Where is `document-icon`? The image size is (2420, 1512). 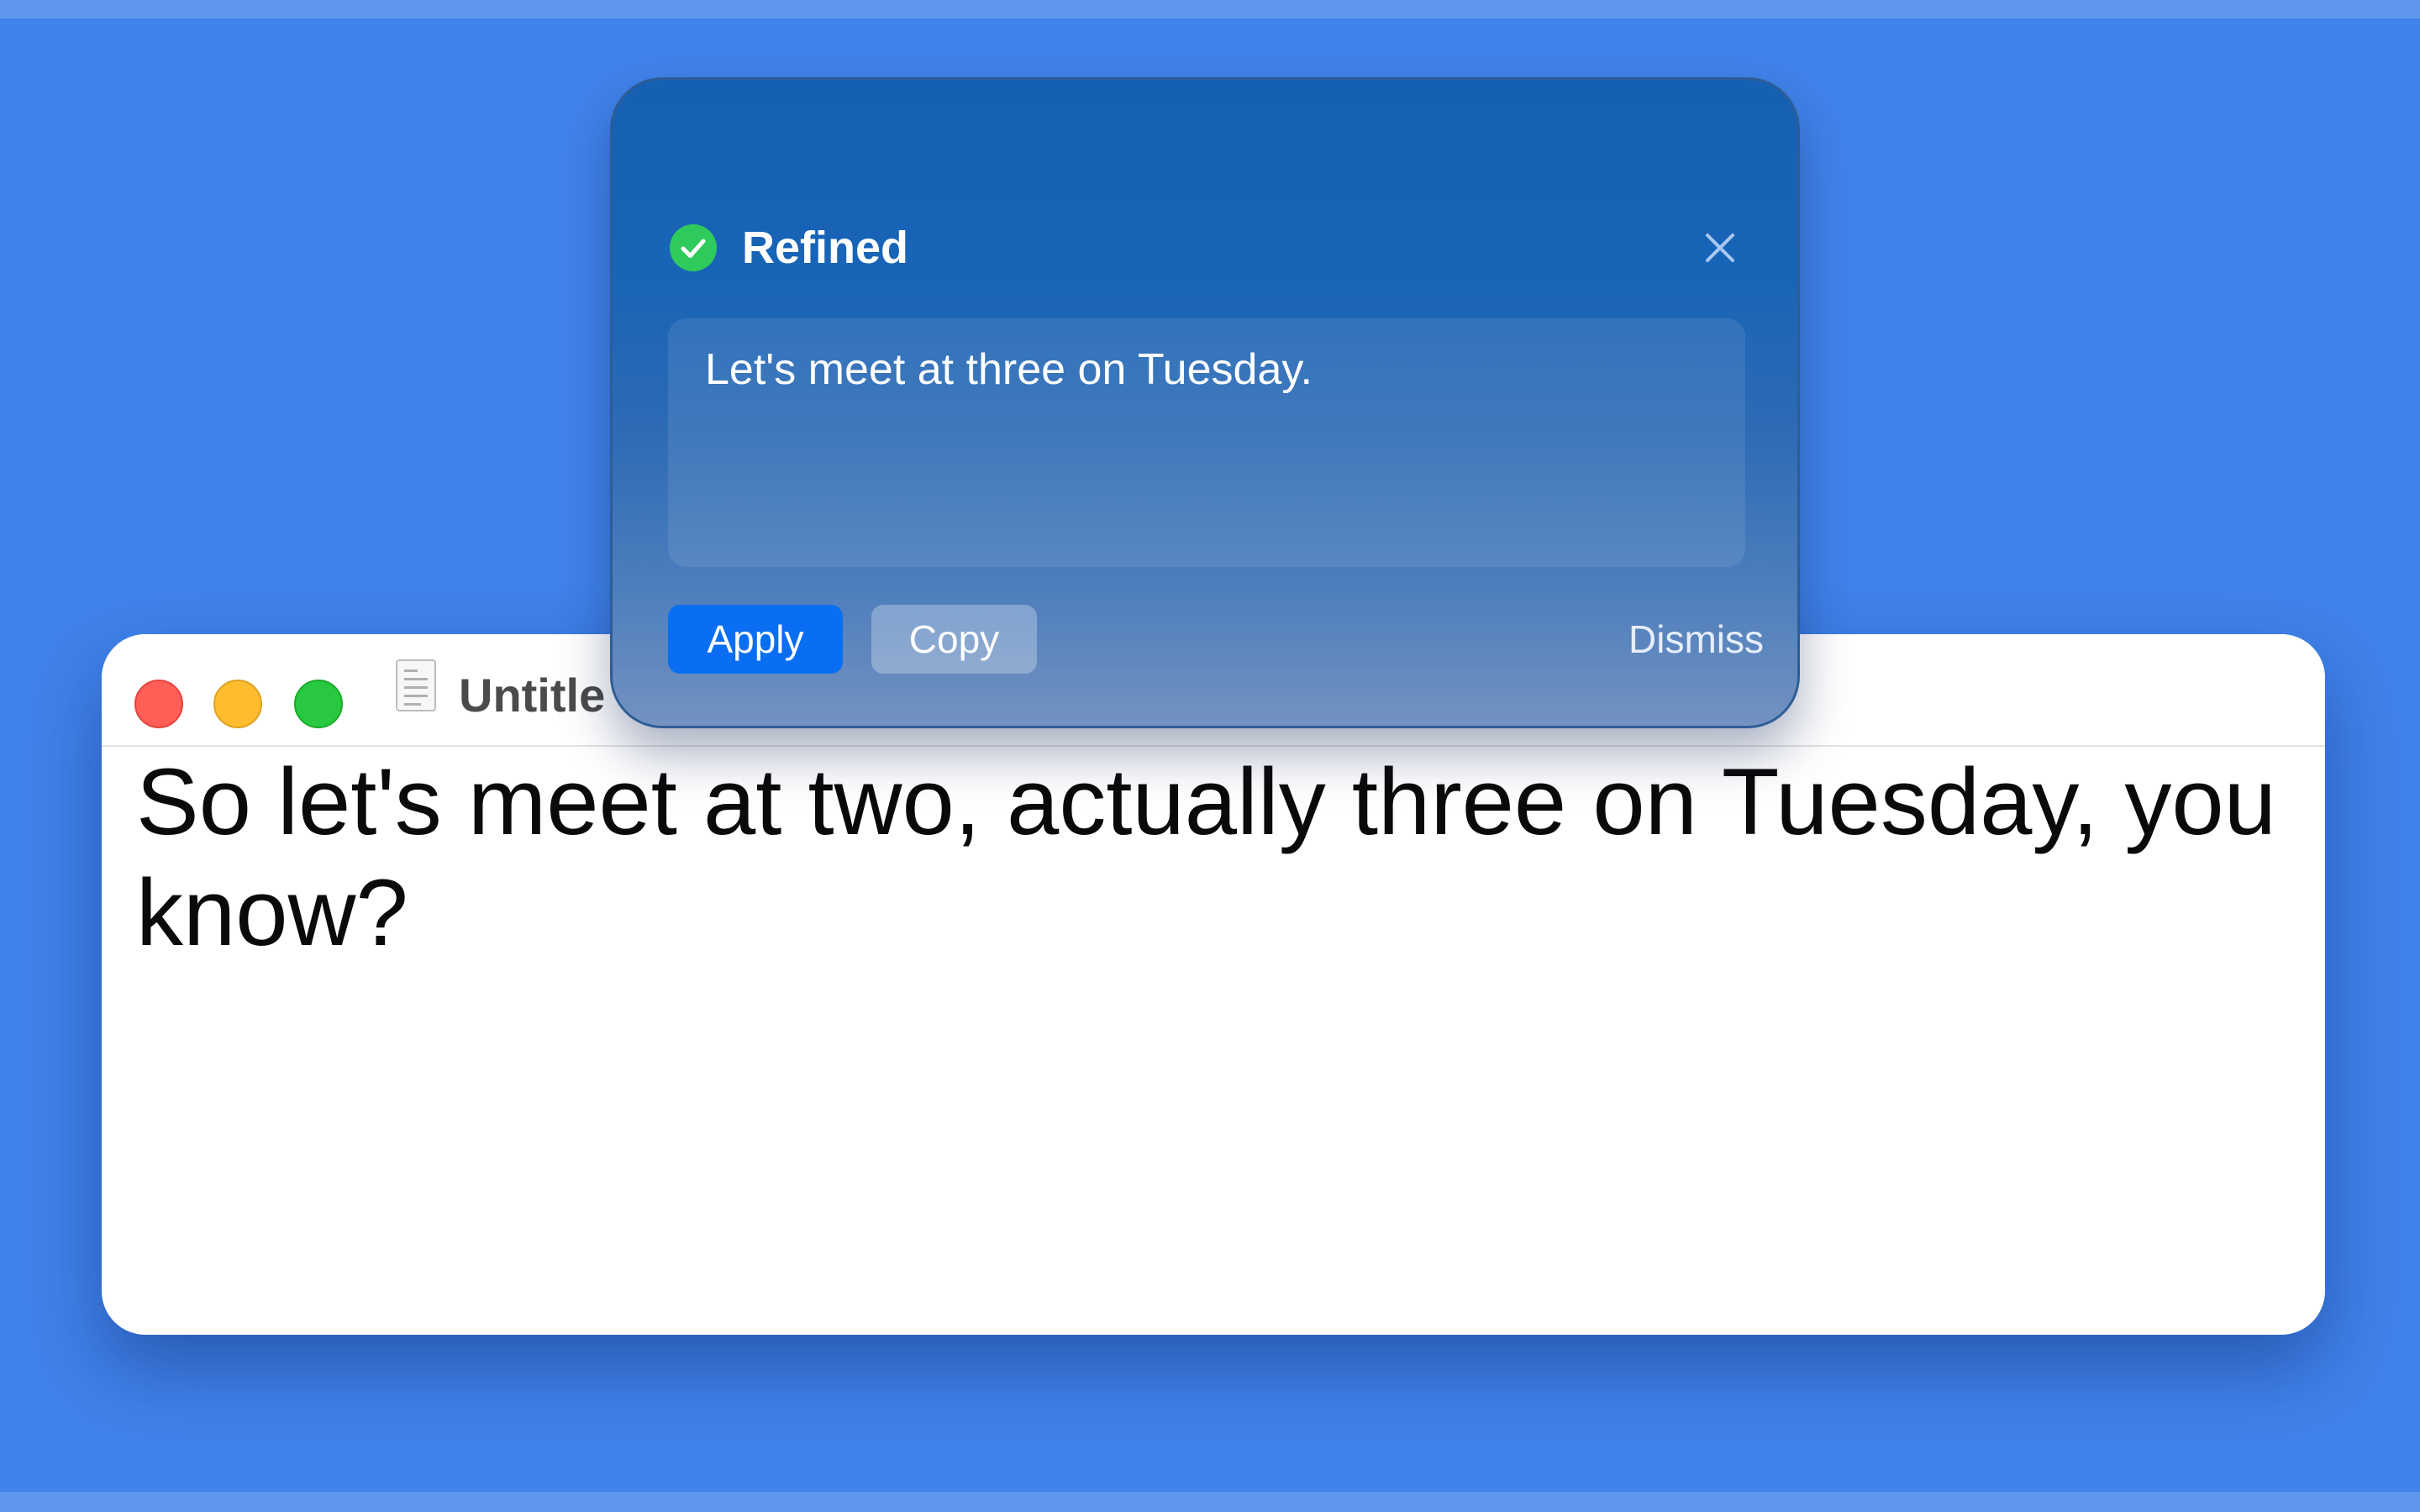
document-icon is located at coordinates (416, 685).